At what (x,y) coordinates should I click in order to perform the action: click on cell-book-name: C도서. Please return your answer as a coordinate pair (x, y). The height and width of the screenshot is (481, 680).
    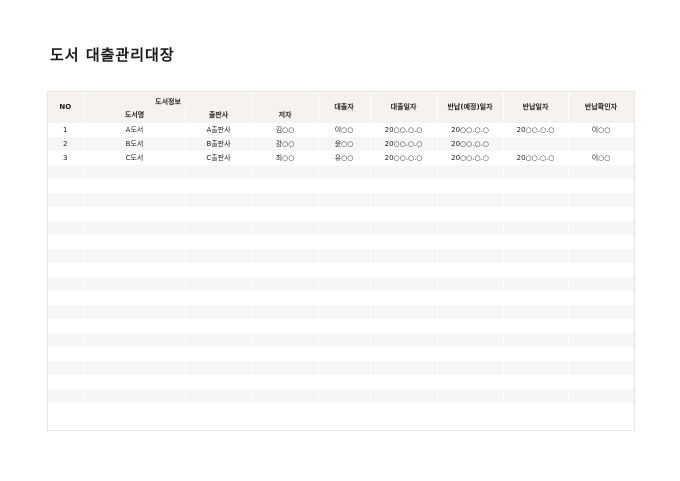
    Looking at the image, I should click on (135, 158).